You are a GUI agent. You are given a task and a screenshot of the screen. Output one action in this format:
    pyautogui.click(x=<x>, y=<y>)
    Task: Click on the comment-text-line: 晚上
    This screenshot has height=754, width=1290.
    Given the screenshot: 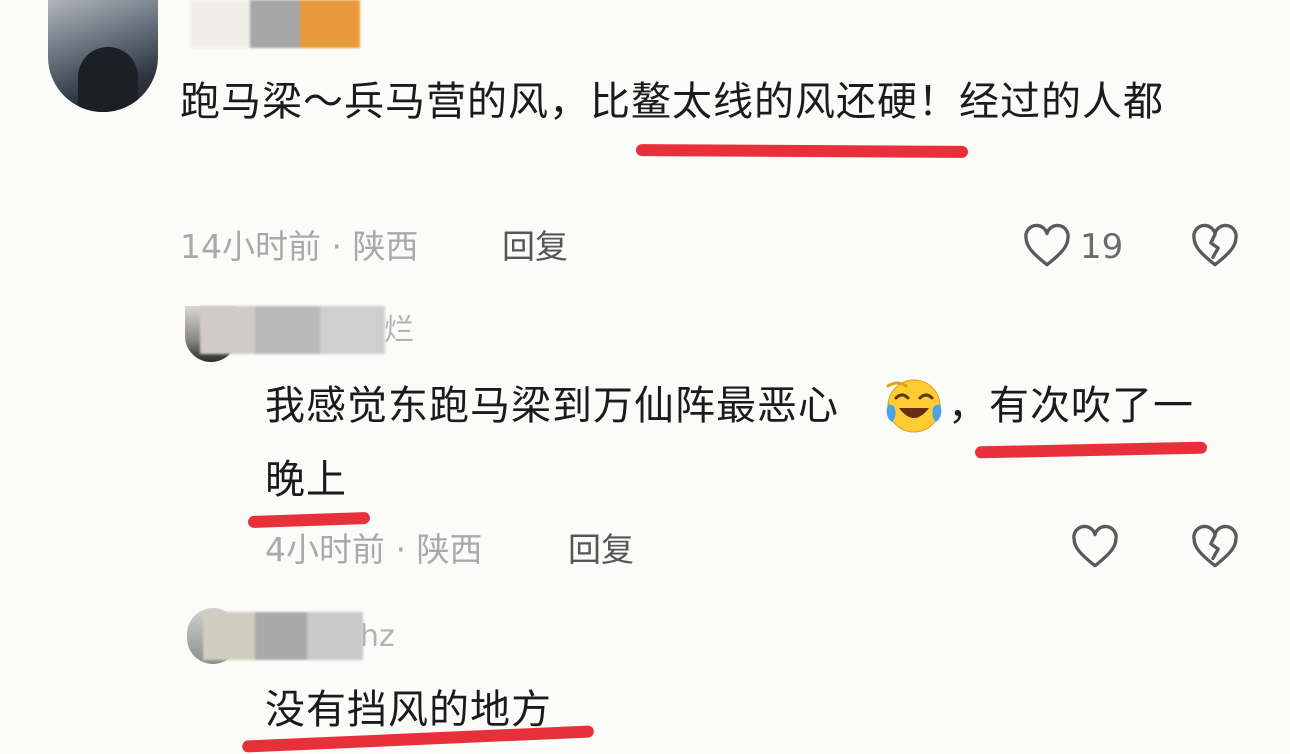 What is the action you would take?
    pyautogui.click(x=306, y=480)
    